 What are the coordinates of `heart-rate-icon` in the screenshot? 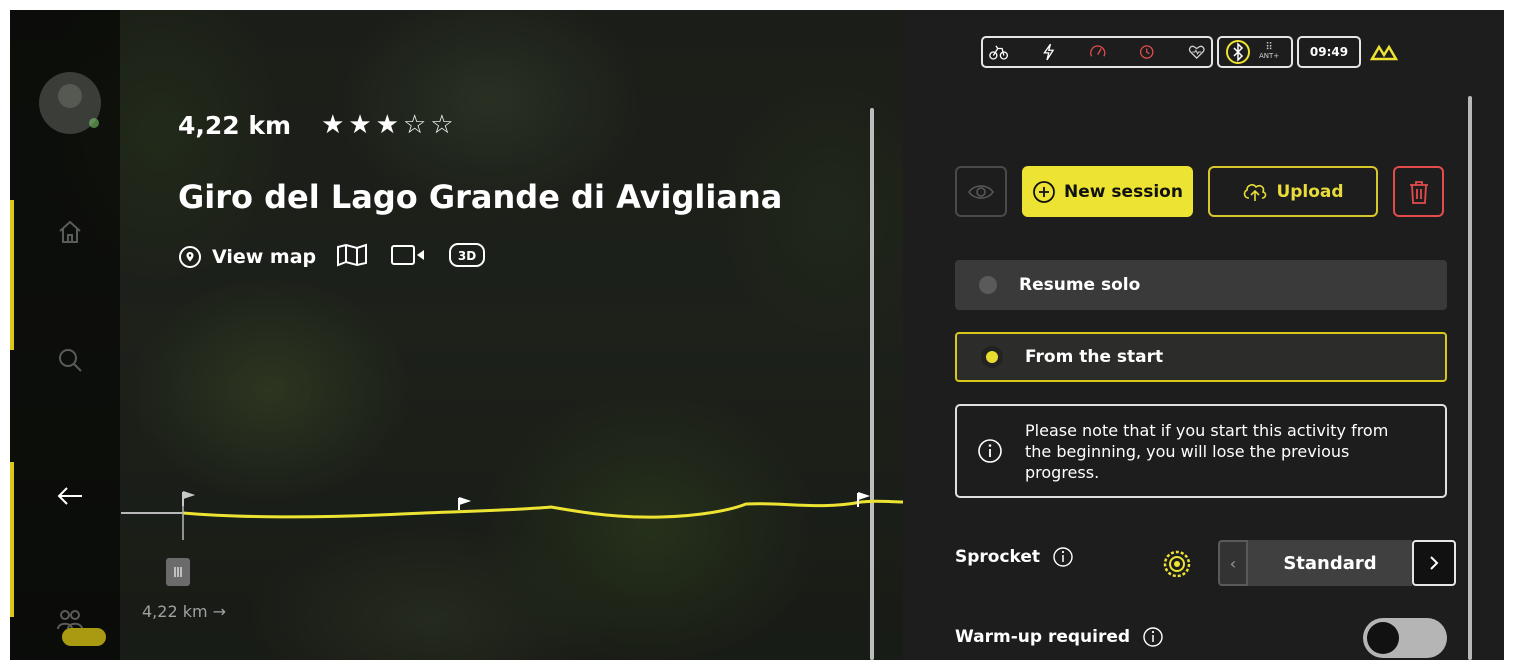 It's located at (1196, 52).